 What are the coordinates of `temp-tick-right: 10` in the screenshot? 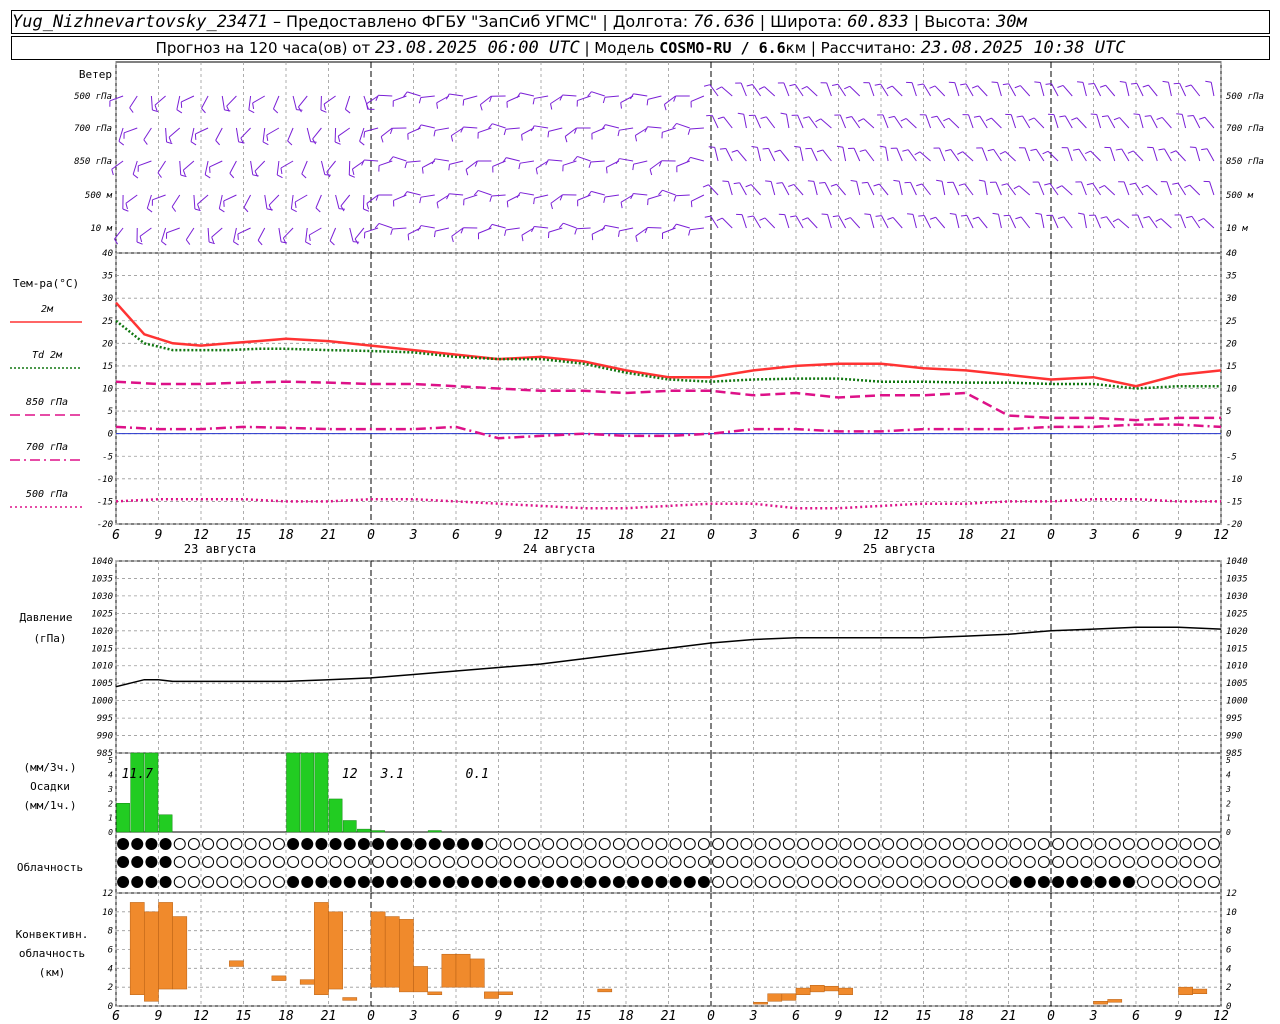 It's located at (1231, 390).